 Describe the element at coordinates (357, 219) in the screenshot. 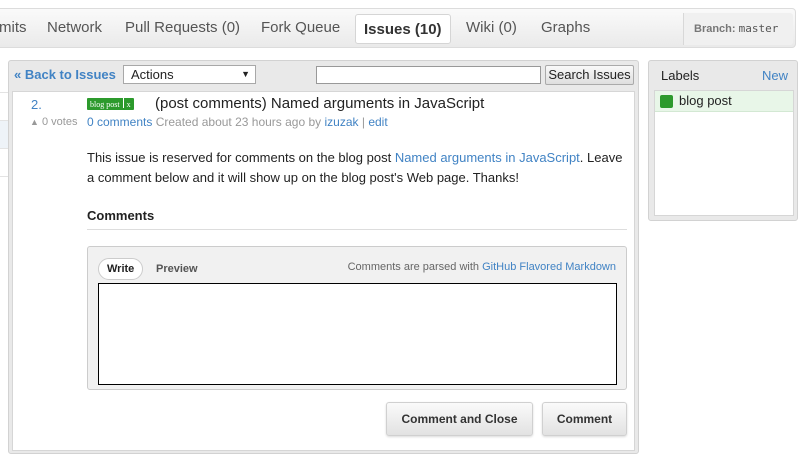

I see `comments-heading: Comments` at that location.